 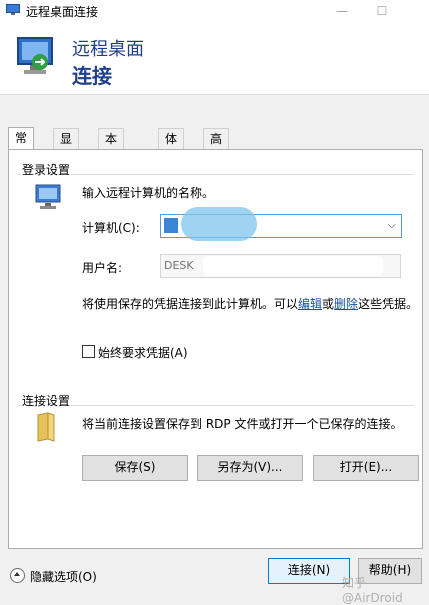 I want to click on hide-options-link: 隐藏选项(O), so click(x=63, y=576).